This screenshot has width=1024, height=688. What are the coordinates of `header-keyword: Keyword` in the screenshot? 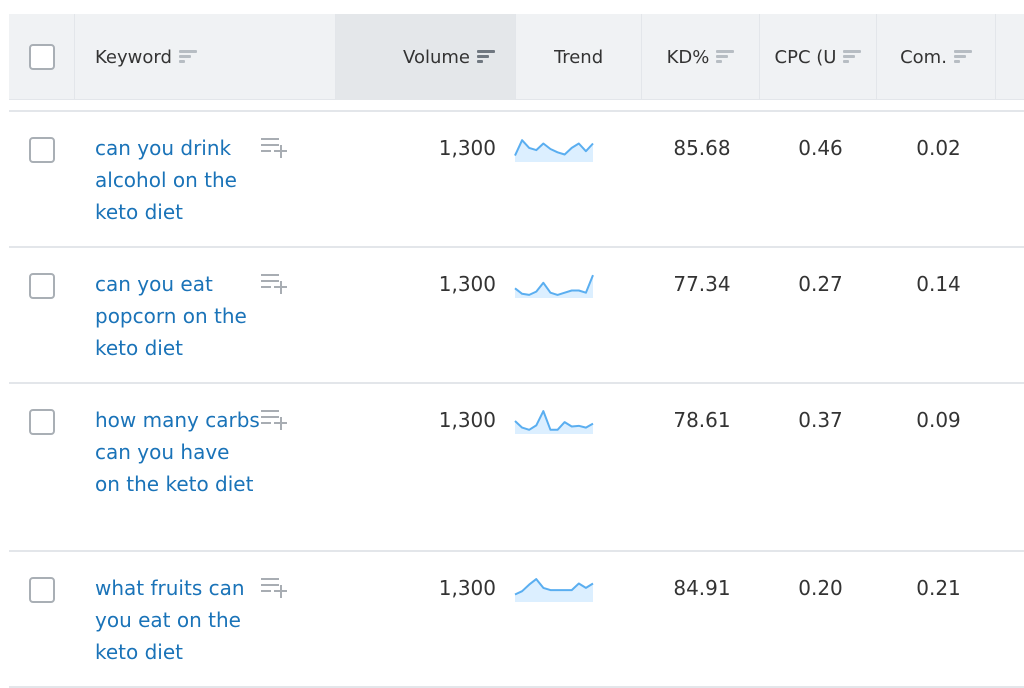 It's located at (205, 57).